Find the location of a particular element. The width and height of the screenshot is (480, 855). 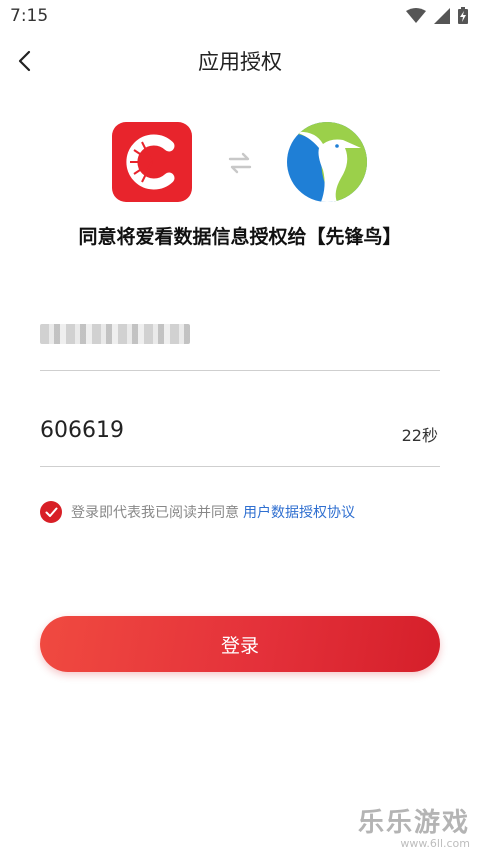

top-bar: 应用授权 is located at coordinates (240, 60).